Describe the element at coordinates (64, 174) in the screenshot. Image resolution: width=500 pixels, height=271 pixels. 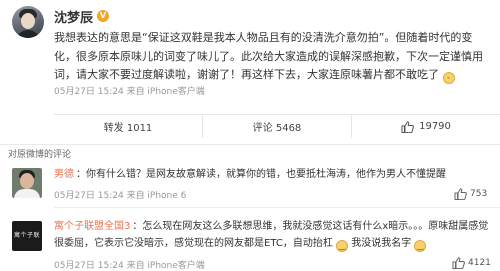
I see `comment-username-1: 男德` at that location.